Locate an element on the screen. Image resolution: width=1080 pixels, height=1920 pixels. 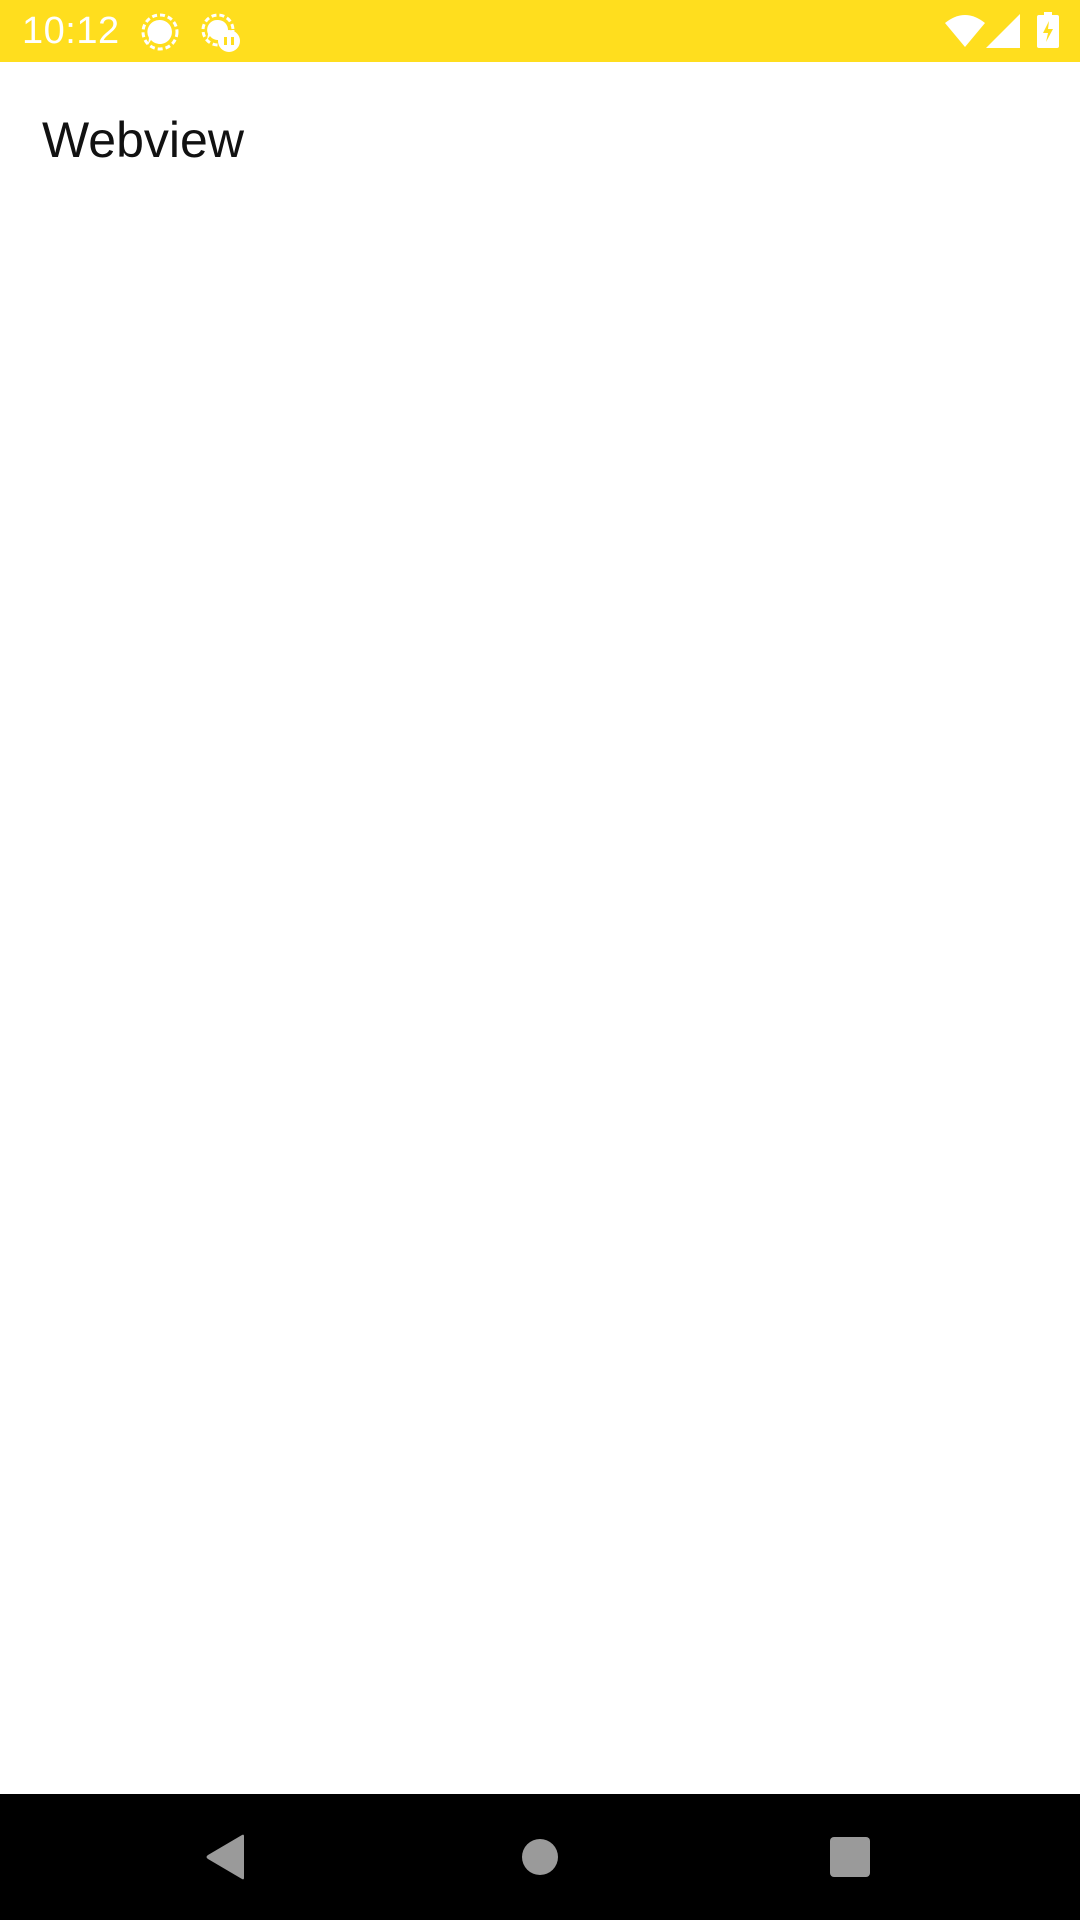
home-button is located at coordinates (540, 1857).